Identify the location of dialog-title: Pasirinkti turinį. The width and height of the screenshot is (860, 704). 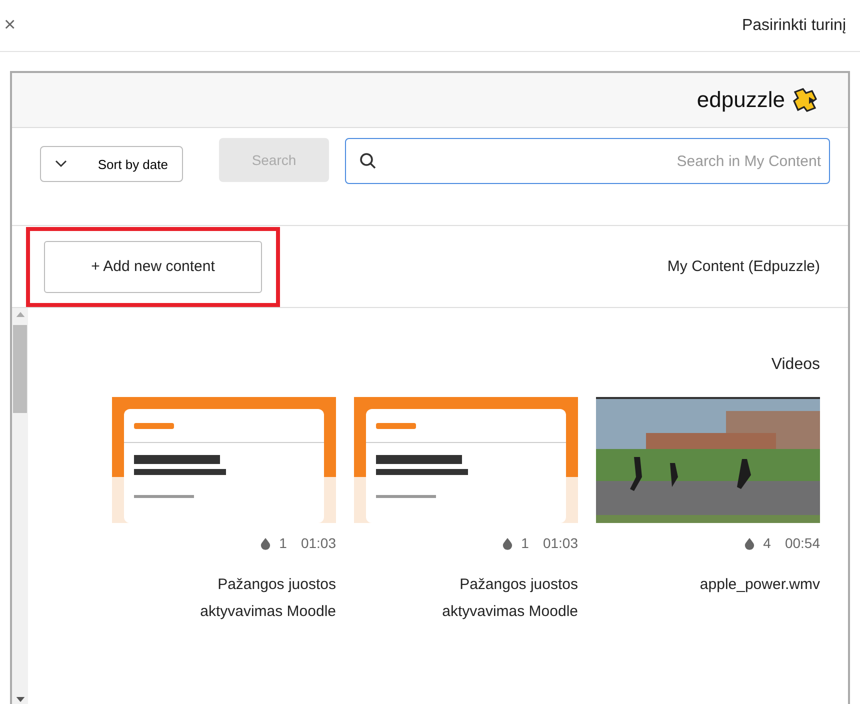
(794, 25).